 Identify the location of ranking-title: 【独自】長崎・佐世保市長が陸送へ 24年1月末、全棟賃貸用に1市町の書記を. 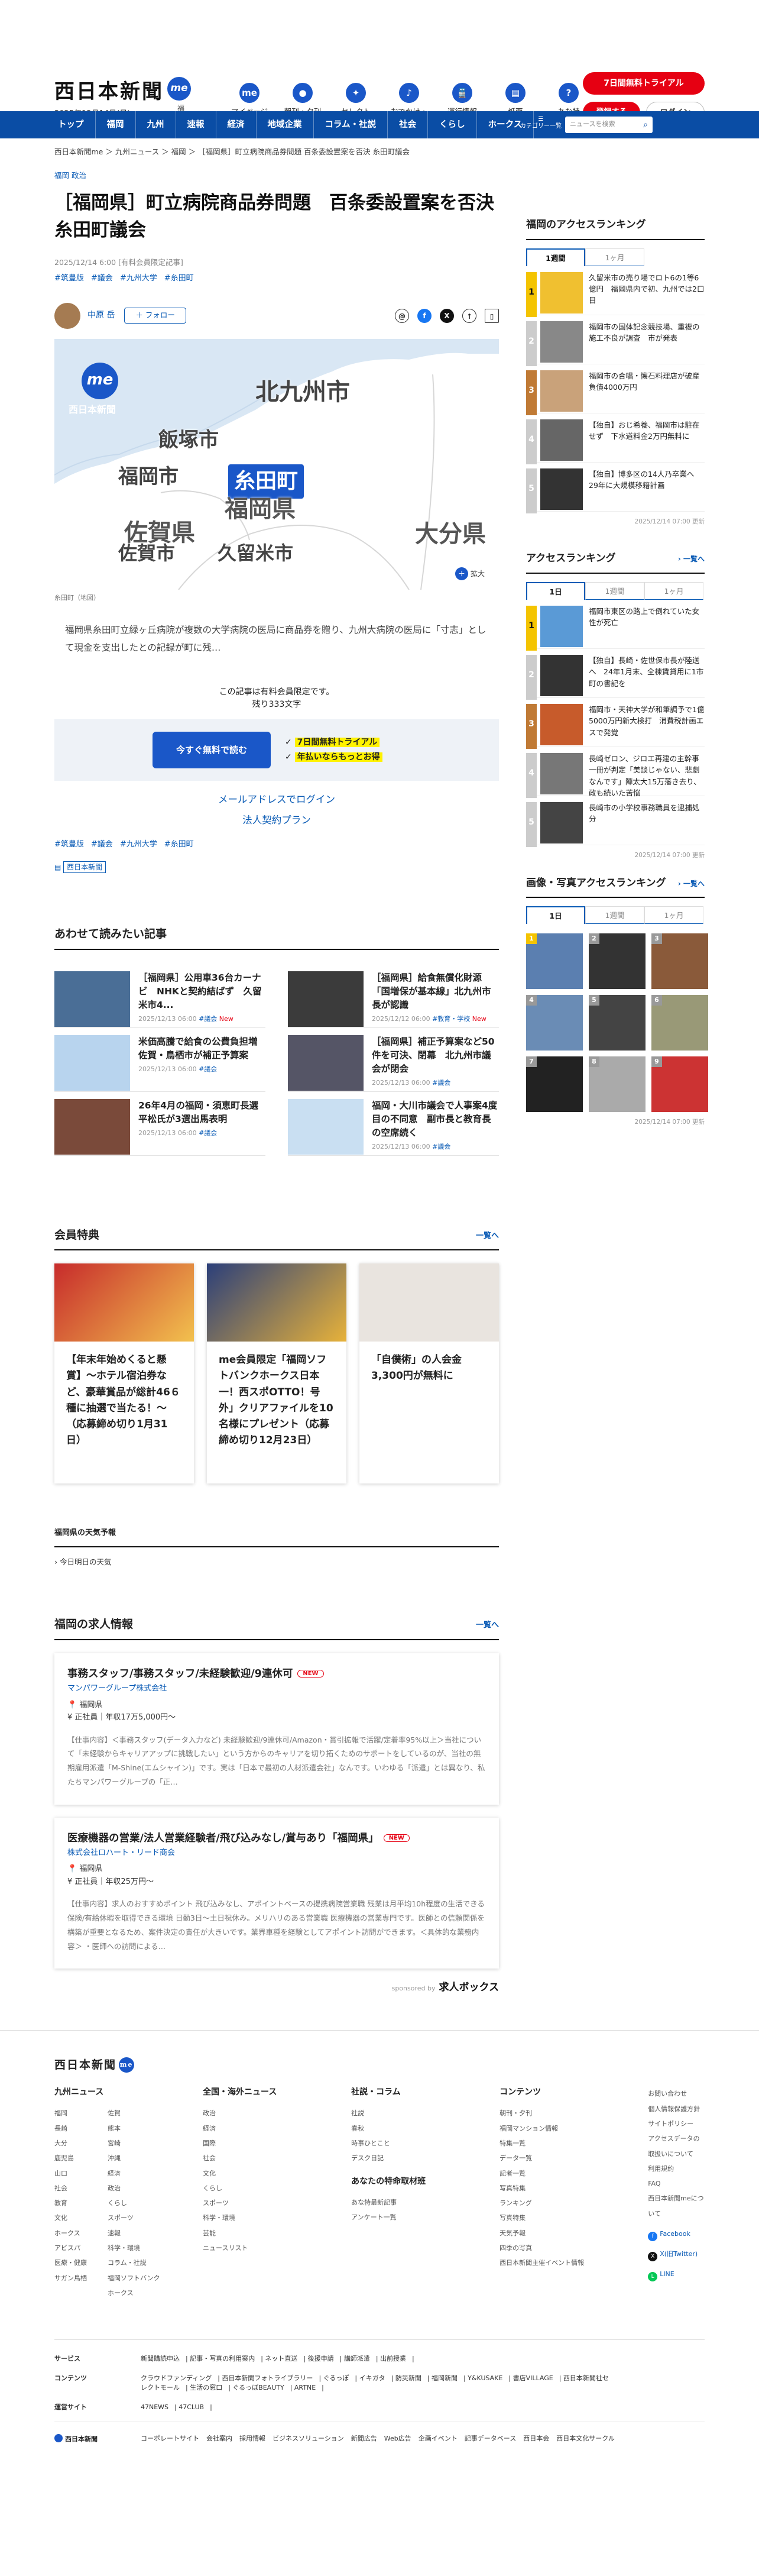
(647, 676).